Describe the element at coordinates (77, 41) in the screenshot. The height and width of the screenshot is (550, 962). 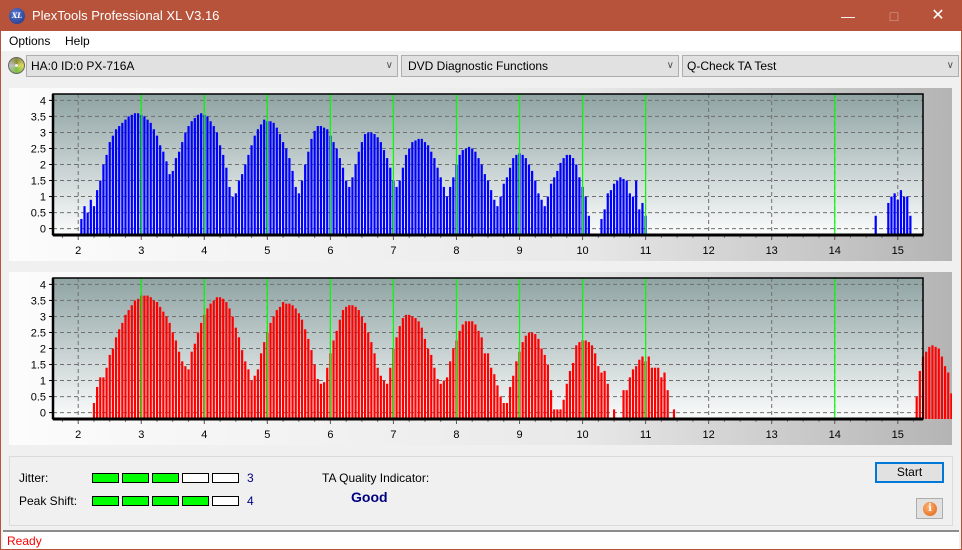
I see `menu-help: Help` at that location.